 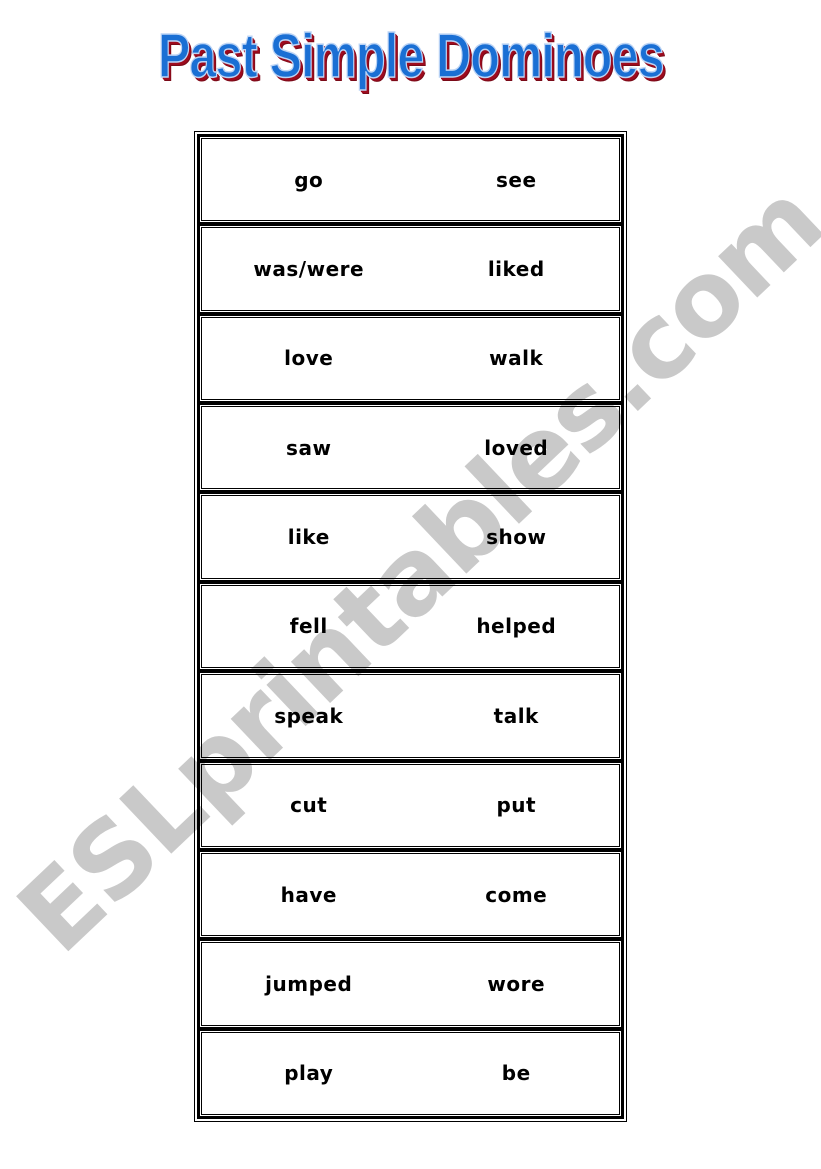 I want to click on domino-right-word: show, so click(x=516, y=537).